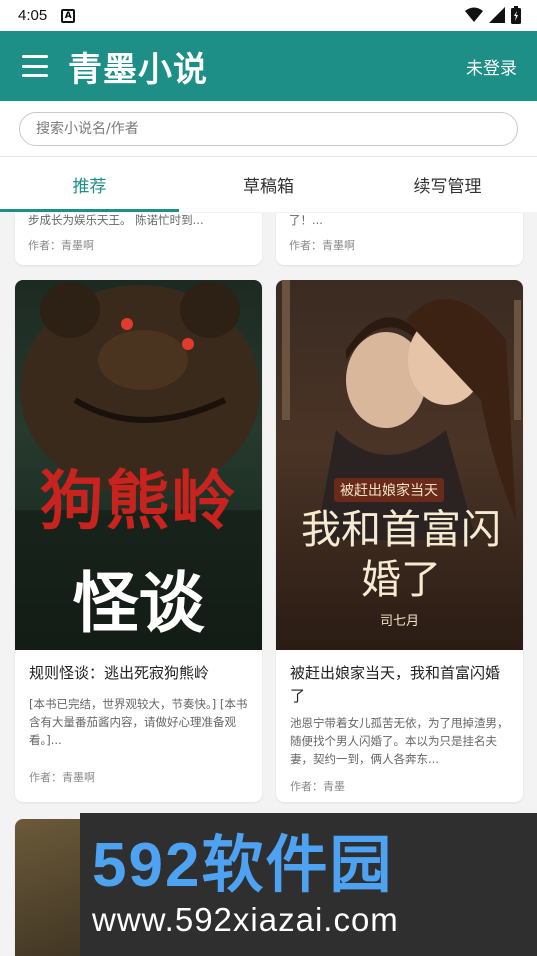  What do you see at coordinates (491, 66) in the screenshot?
I see `login-button: 未登录` at bounding box center [491, 66].